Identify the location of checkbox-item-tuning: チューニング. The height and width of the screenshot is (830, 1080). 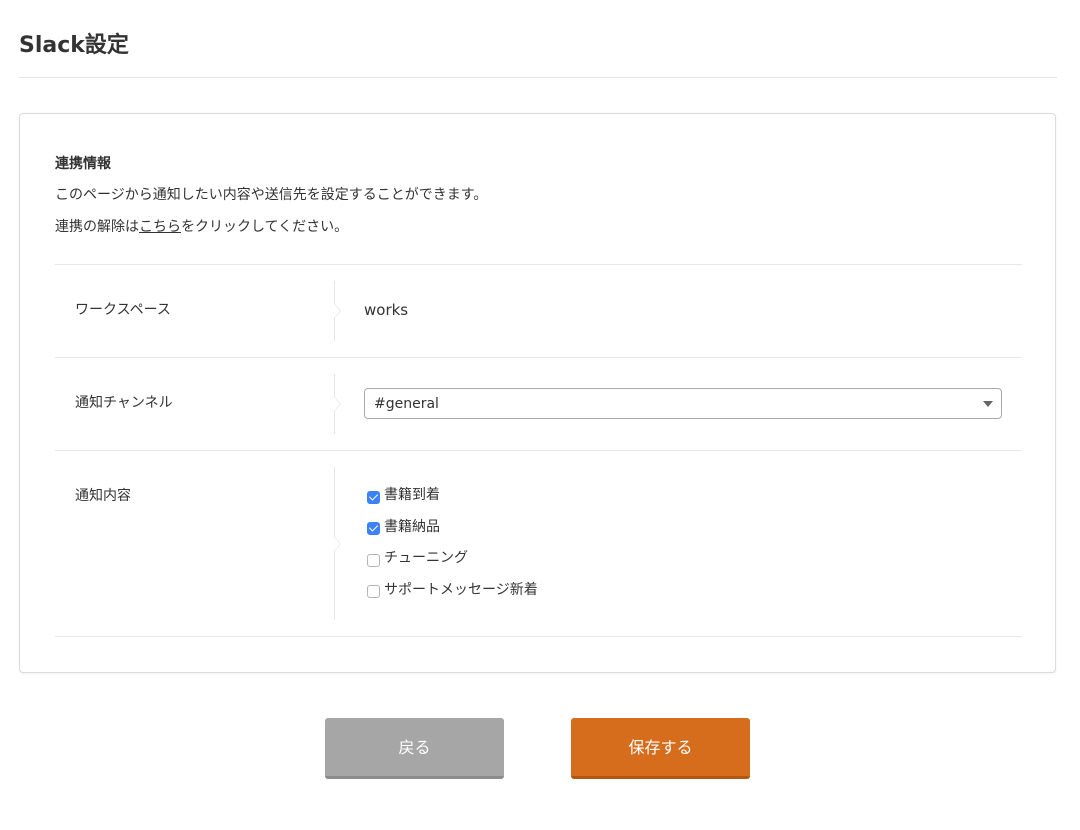
(452, 558).